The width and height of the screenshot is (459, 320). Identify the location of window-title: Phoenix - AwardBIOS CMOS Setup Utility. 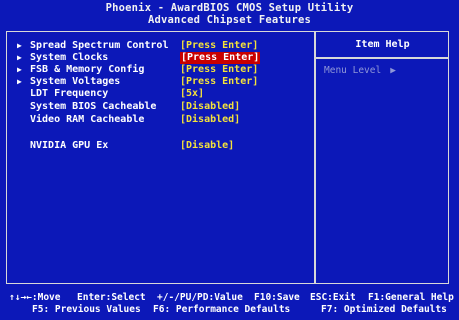
(229, 8).